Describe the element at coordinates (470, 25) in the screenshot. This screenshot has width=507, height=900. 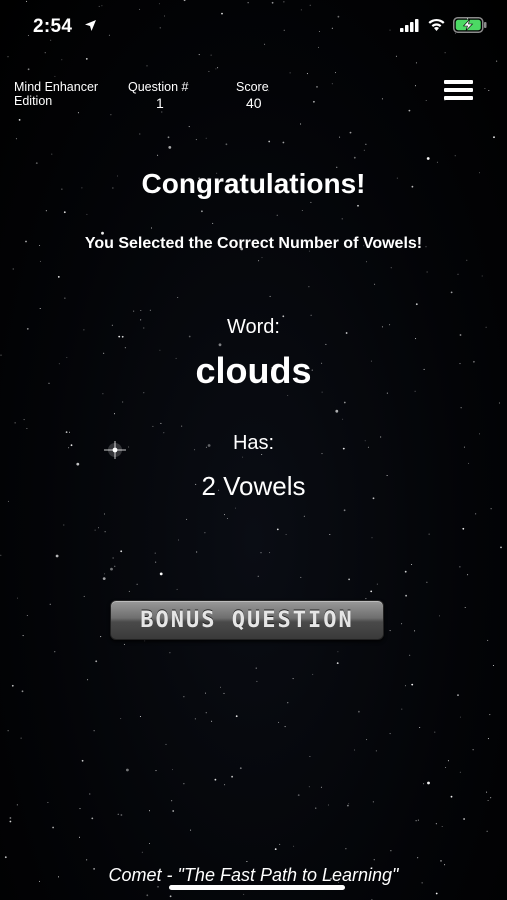
I see `battery-charging-icon` at that location.